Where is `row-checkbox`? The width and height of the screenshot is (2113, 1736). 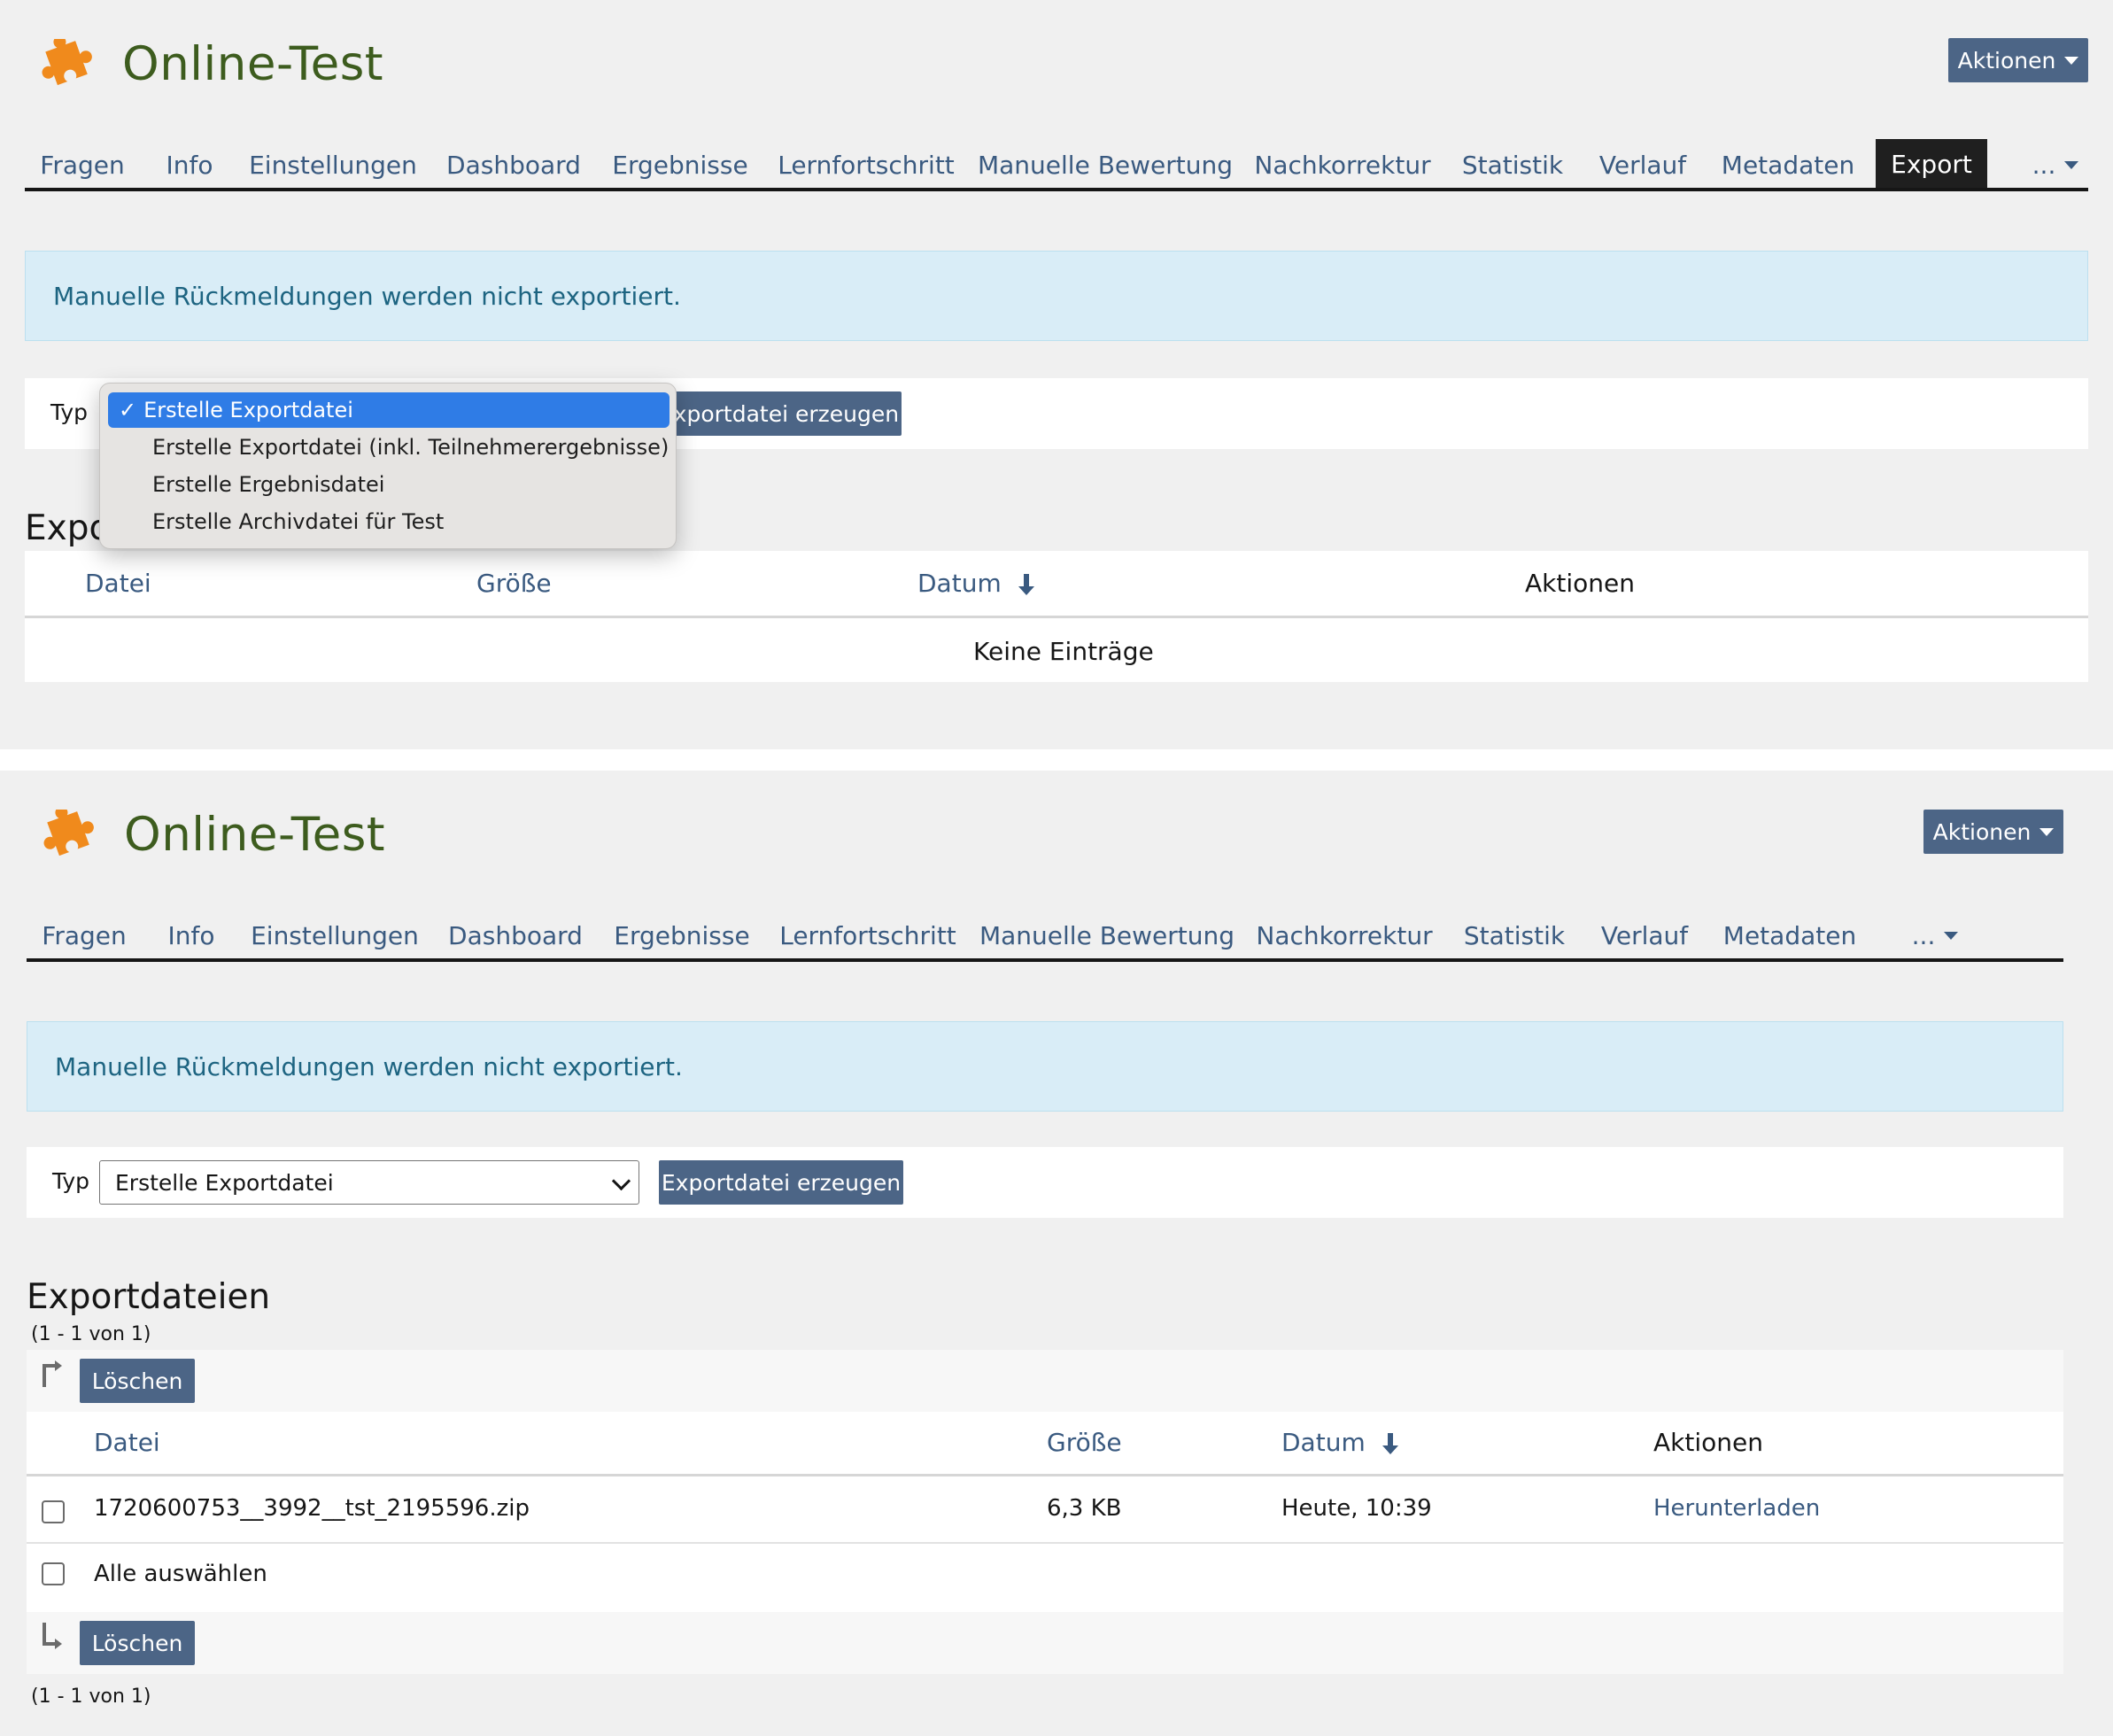
row-checkbox is located at coordinates (53, 1511).